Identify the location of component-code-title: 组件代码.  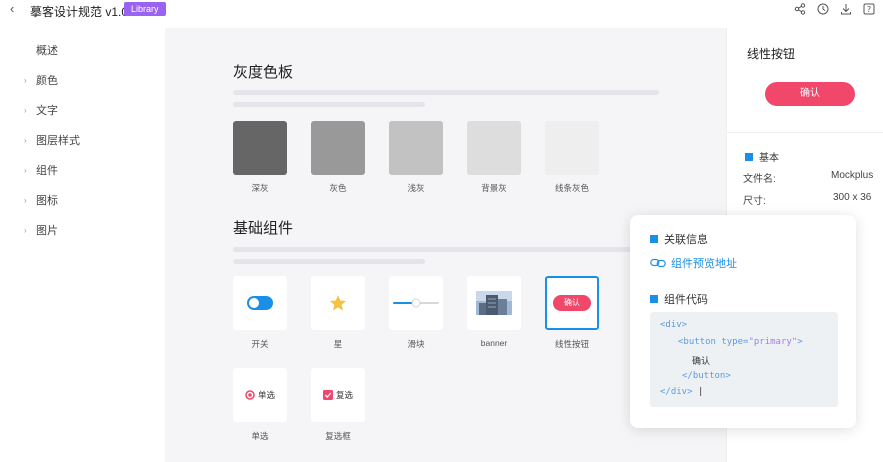
(686, 300).